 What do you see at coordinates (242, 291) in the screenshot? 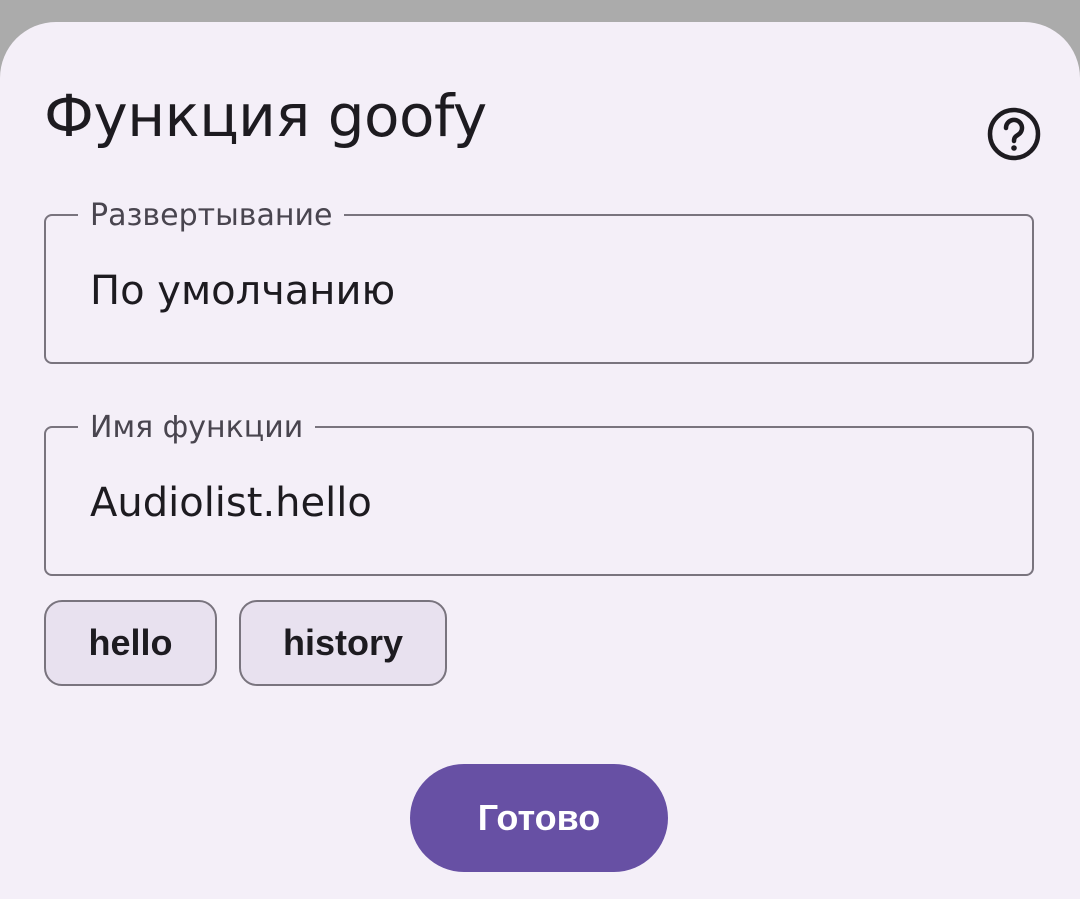
I see `deployment-value: По умолчанию` at bounding box center [242, 291].